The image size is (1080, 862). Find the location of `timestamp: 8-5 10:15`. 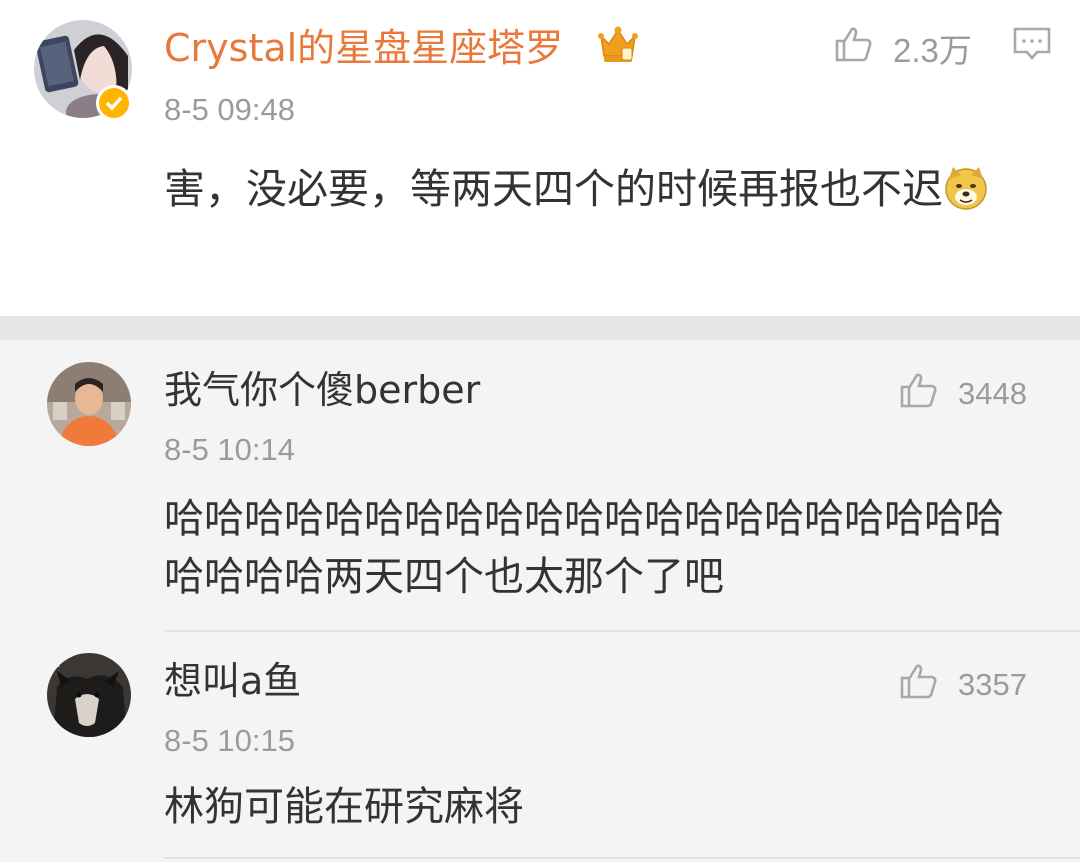

timestamp: 8-5 10:15 is located at coordinates (229, 740).